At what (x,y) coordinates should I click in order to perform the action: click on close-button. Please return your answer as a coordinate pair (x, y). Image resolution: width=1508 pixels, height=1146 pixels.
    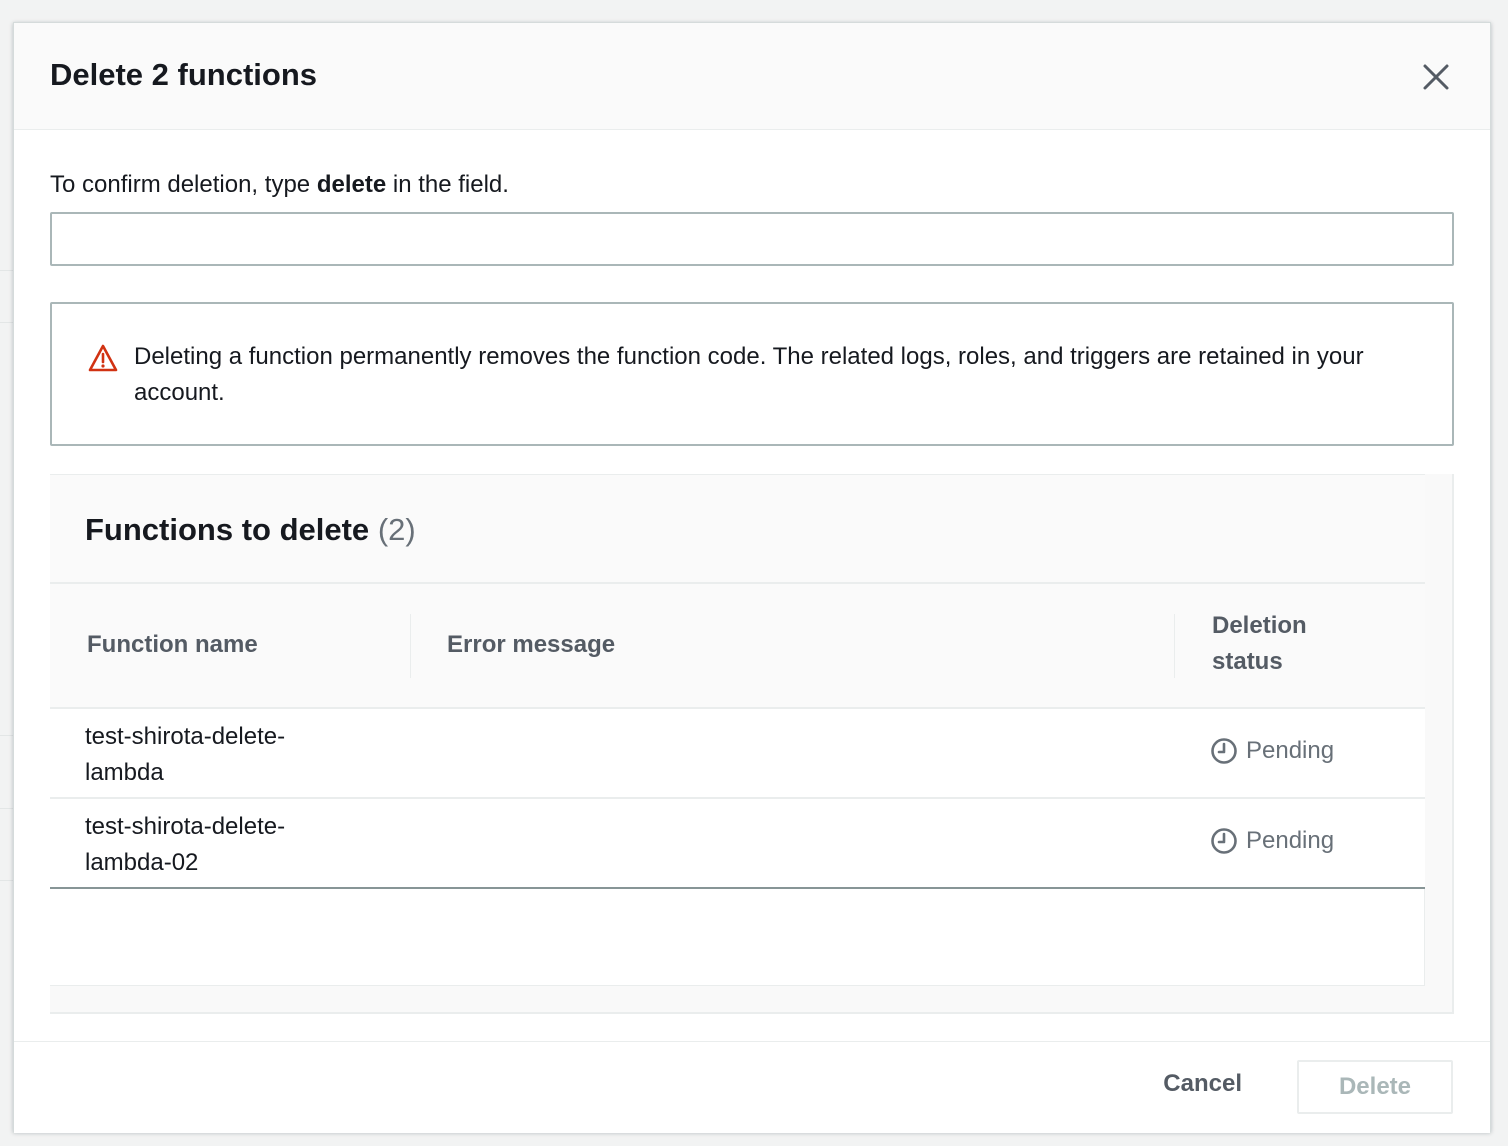
    Looking at the image, I should click on (1436, 77).